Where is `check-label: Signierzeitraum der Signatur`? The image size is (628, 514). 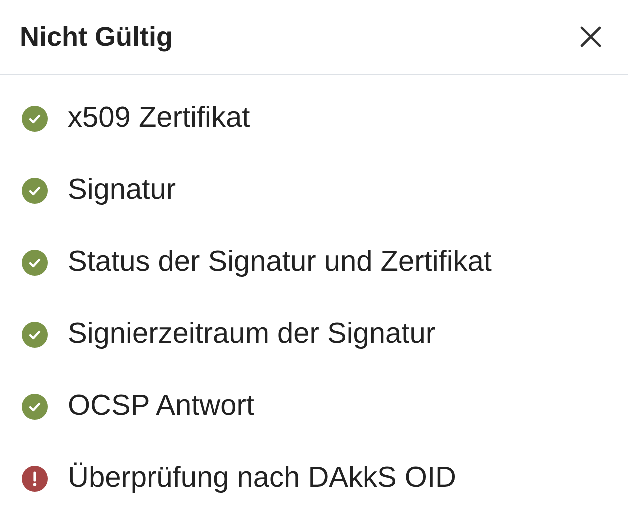
check-label: Signierzeitraum der Signatur is located at coordinates (252, 334).